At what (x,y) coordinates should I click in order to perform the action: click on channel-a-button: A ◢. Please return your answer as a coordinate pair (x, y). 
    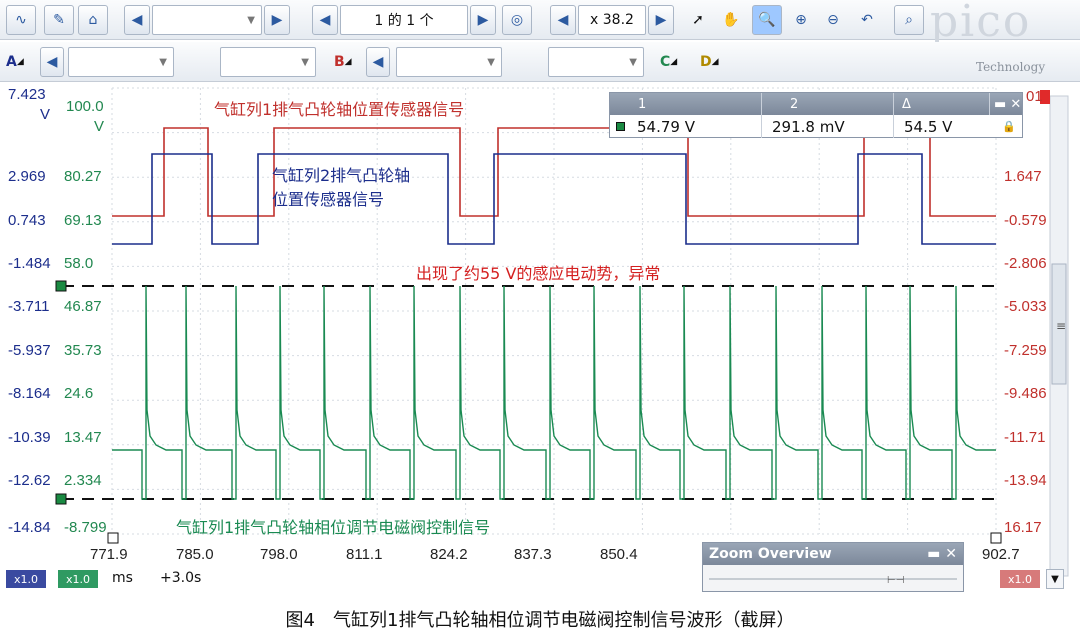
    Looking at the image, I should click on (15, 62).